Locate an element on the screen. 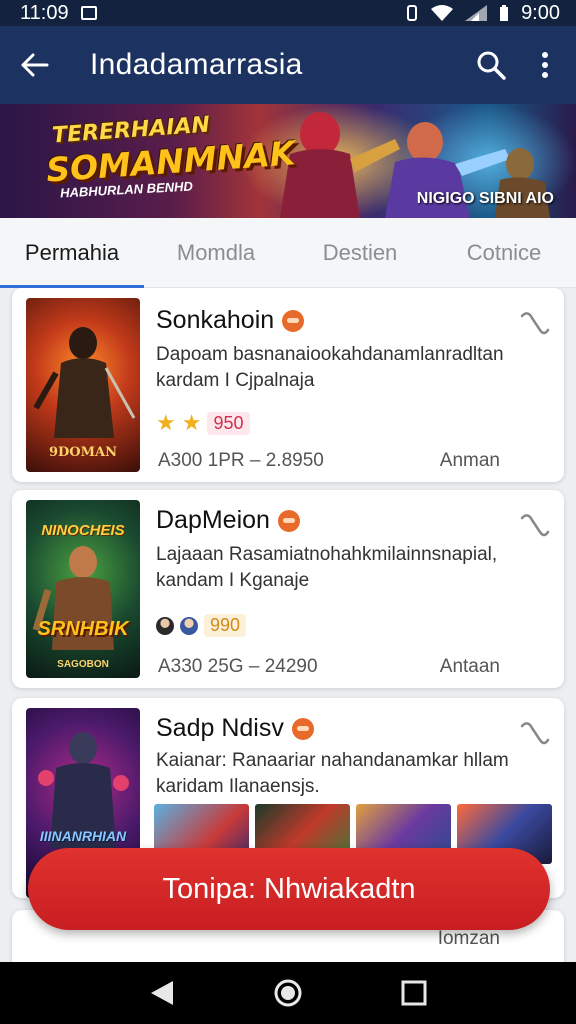 Image resolution: width=576 pixels, height=1024 pixels. game-title-text: Sadp Ndisv is located at coordinates (220, 728).